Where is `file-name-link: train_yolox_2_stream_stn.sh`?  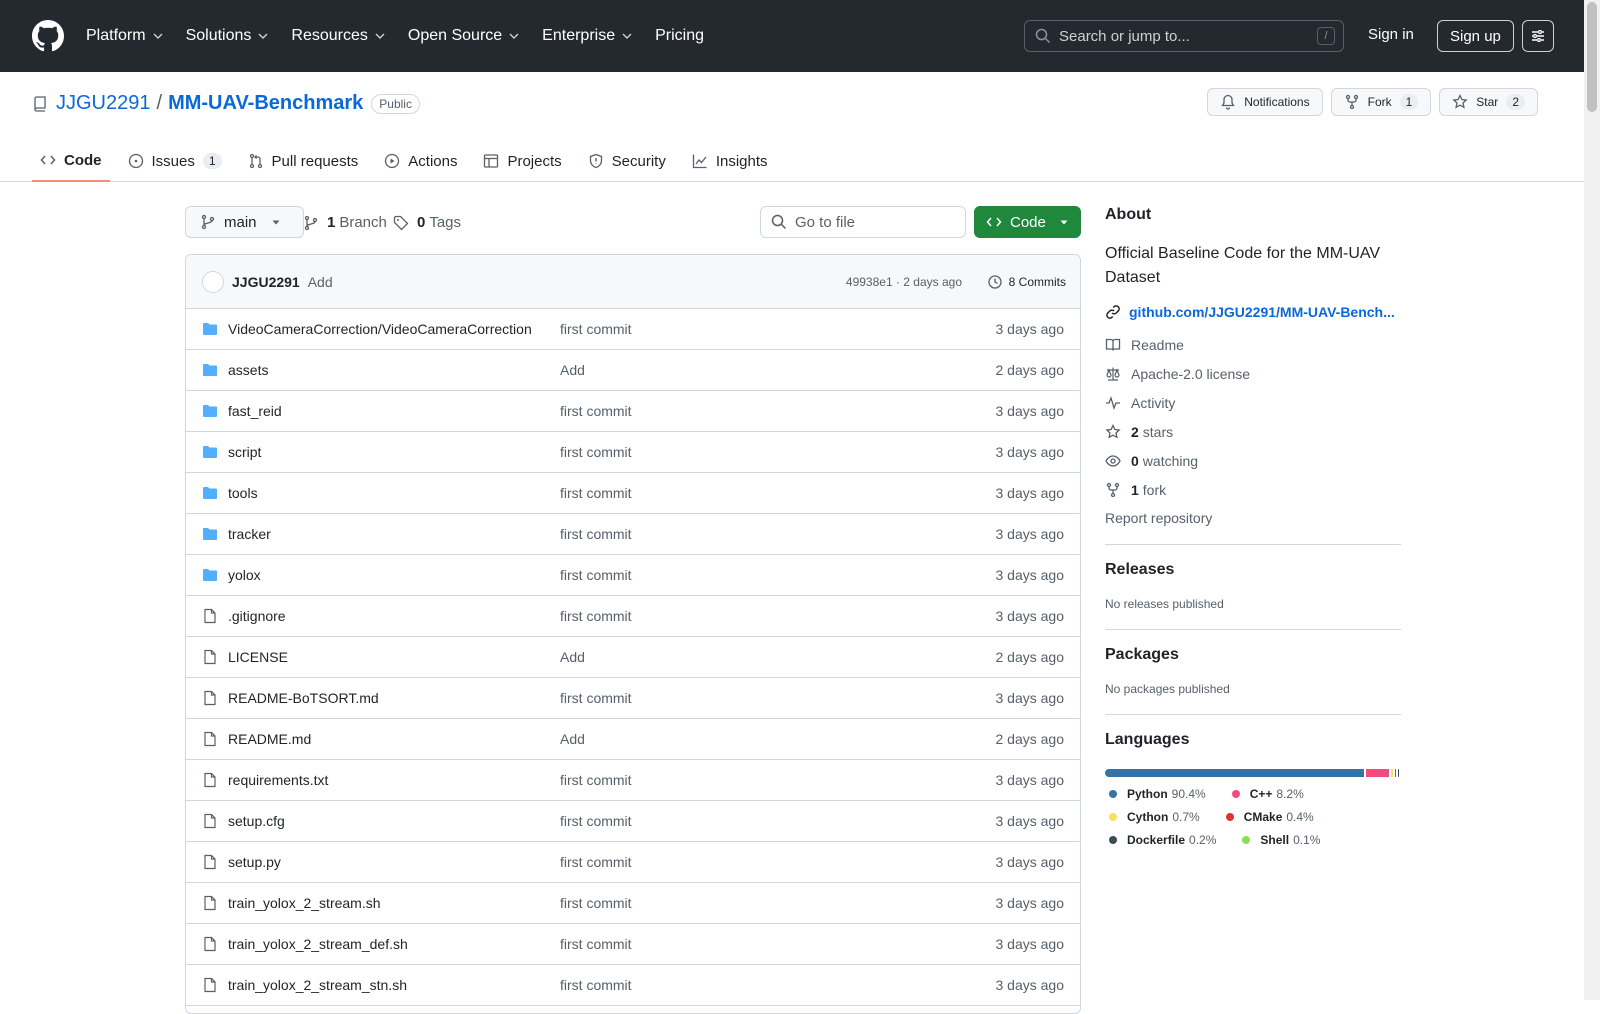 file-name-link: train_yolox_2_stream_stn.sh is located at coordinates (388, 985).